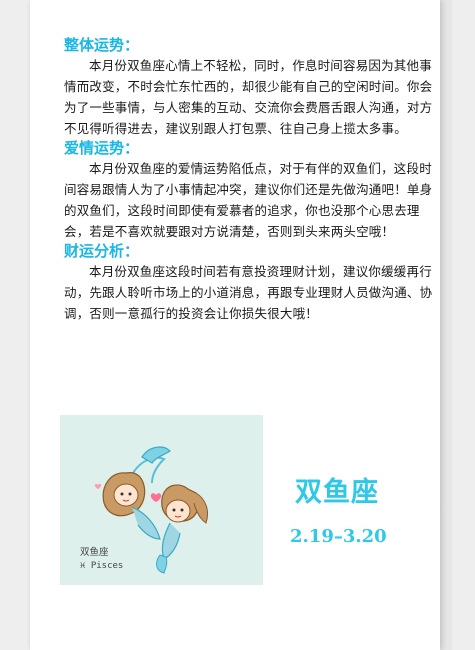 This screenshot has width=475, height=650. I want to click on pisces-illustration: 双鱼座 ♓ Pisces, so click(161, 500).